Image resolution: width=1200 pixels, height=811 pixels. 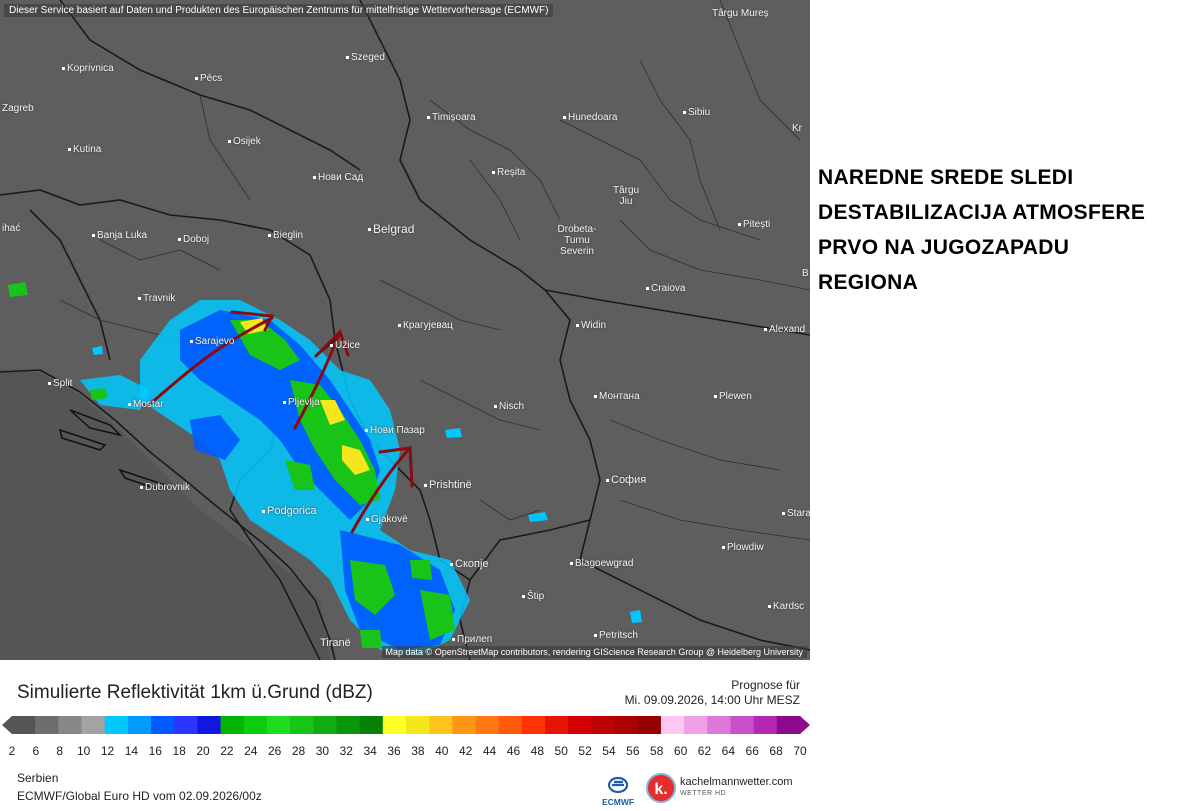 I want to click on city-label: Banja Luka, so click(x=119, y=235).